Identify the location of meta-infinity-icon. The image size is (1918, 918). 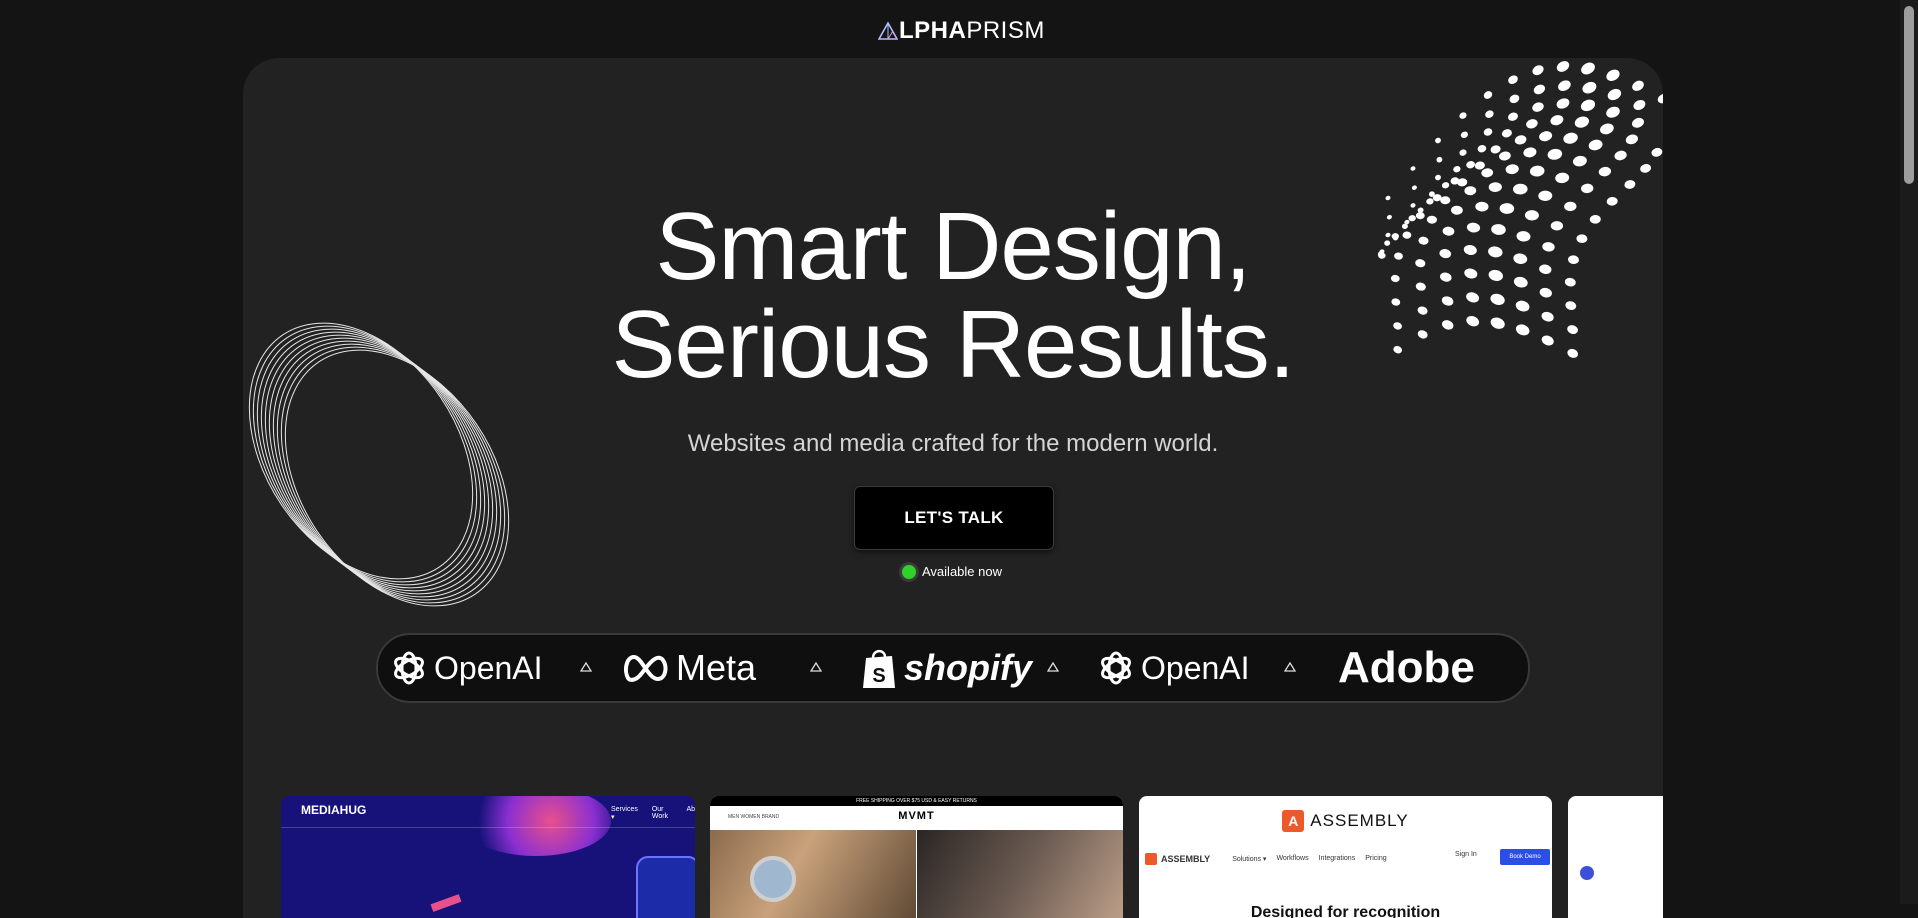
(646, 668).